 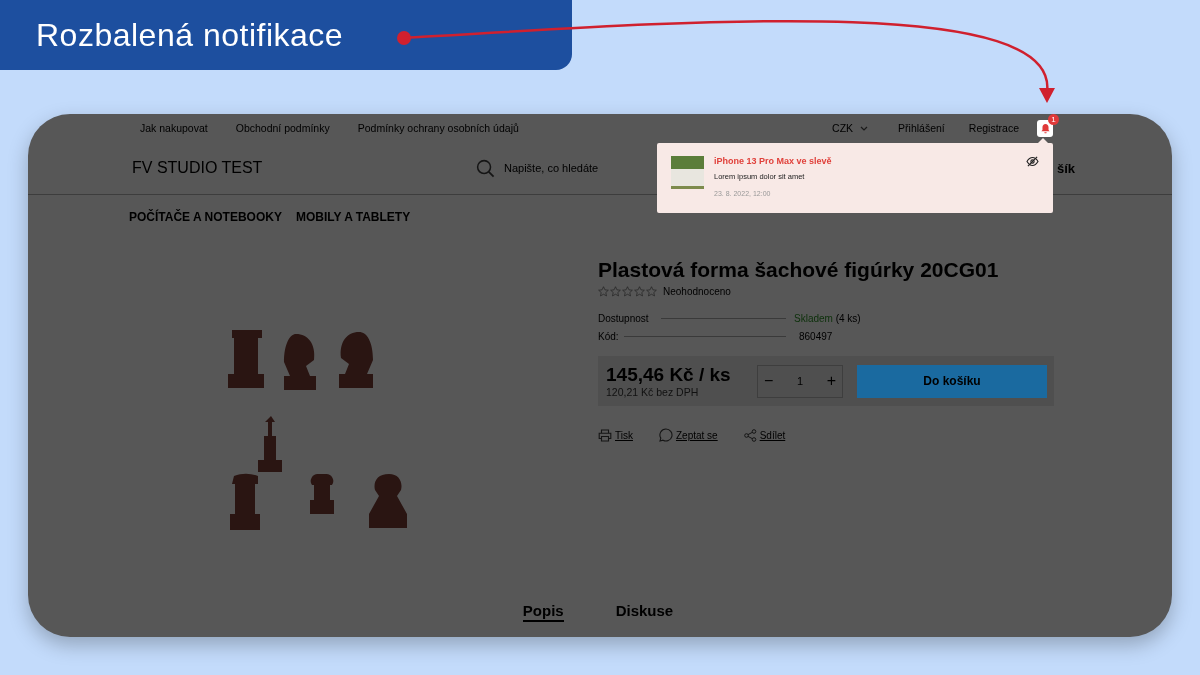 I want to click on info-link: Podmínky ochrany osobních údajů, so click(x=438, y=128).